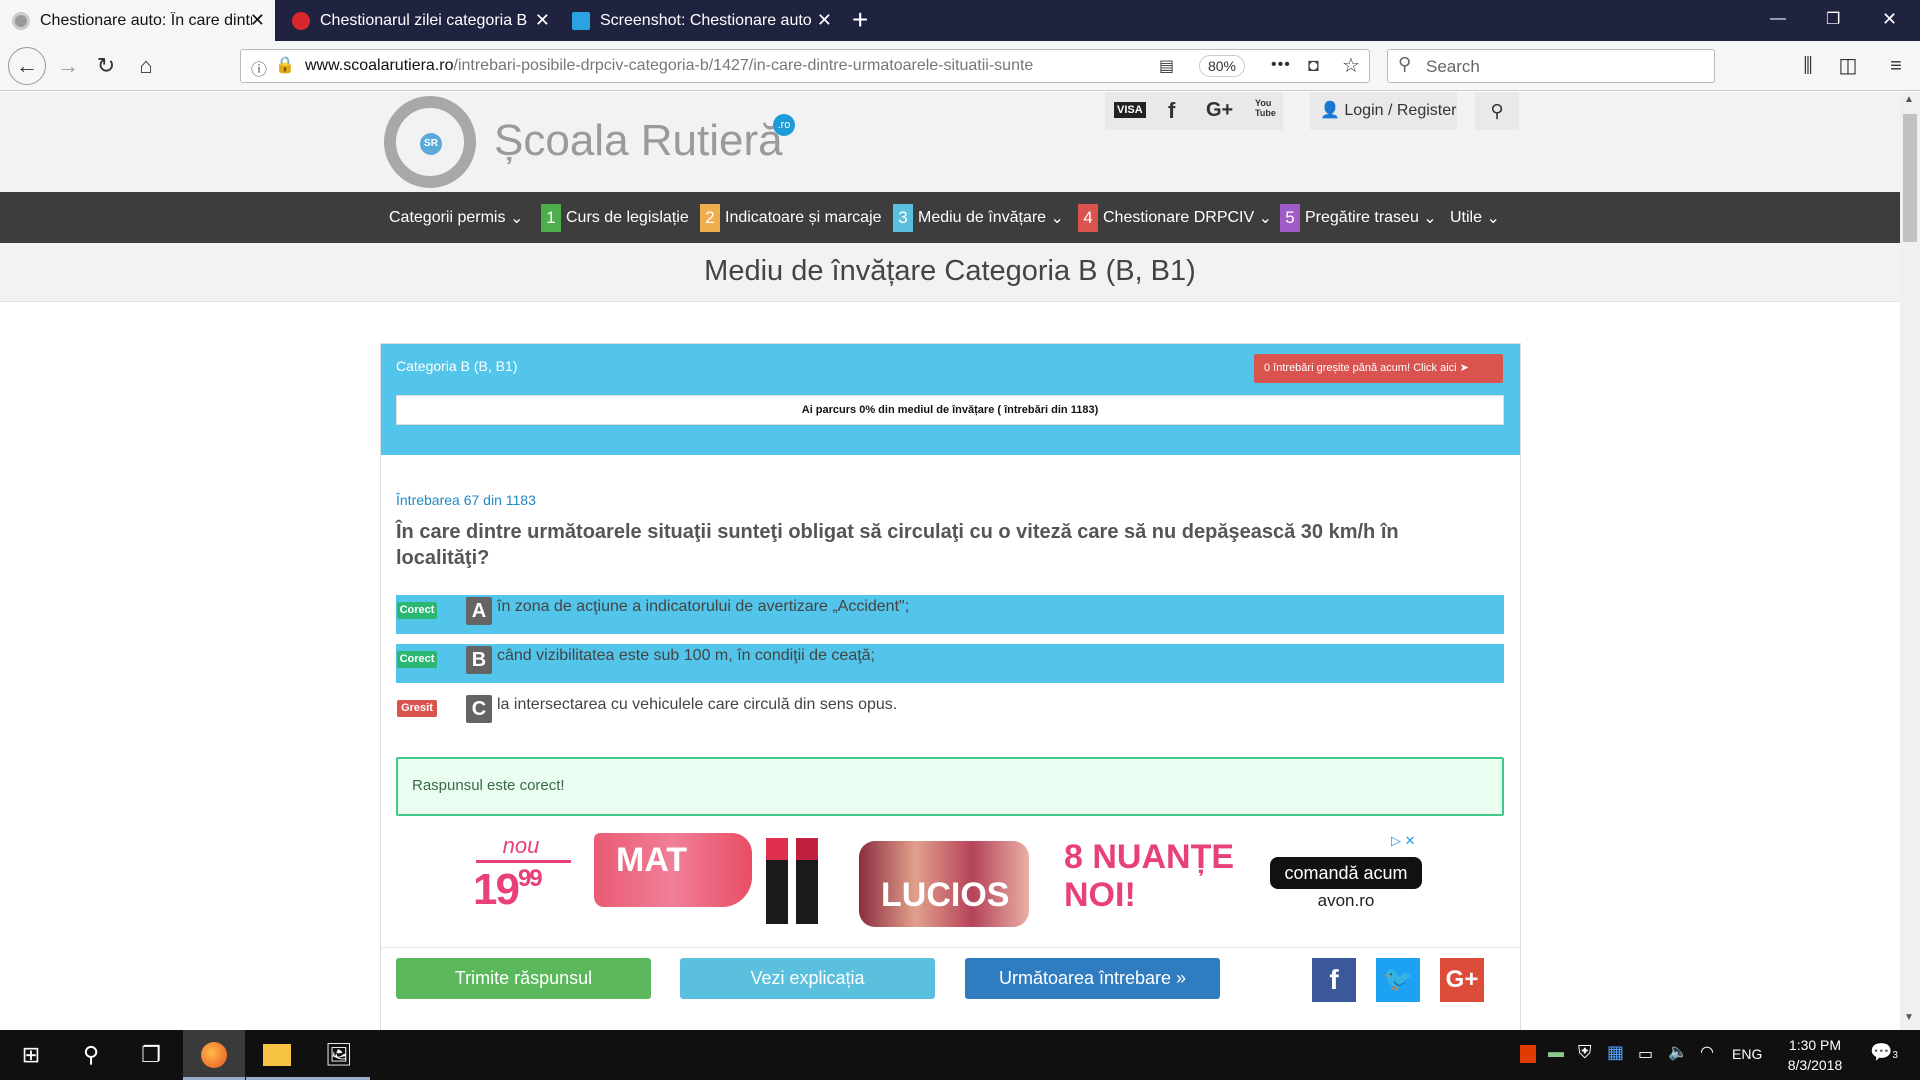 This screenshot has height=1086, width=1920. I want to click on volume-icon: 🔈, so click(1678, 1052).